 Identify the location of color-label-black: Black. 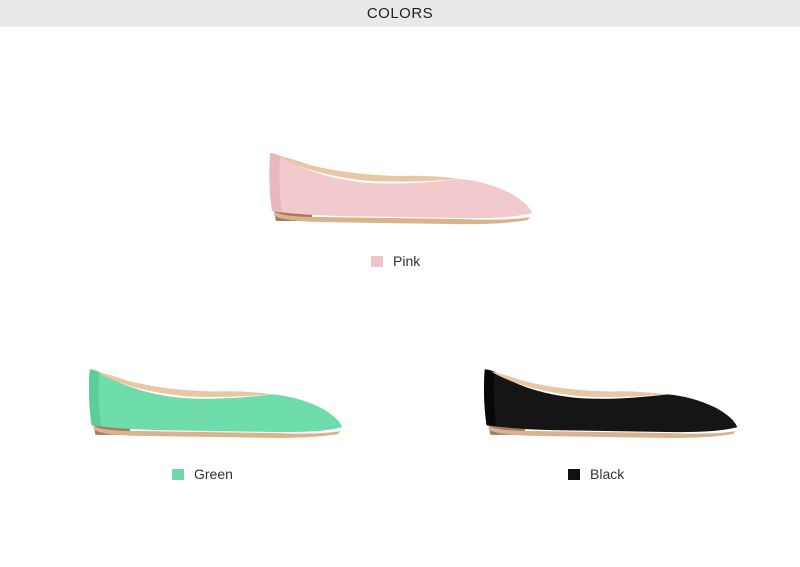
(596, 474).